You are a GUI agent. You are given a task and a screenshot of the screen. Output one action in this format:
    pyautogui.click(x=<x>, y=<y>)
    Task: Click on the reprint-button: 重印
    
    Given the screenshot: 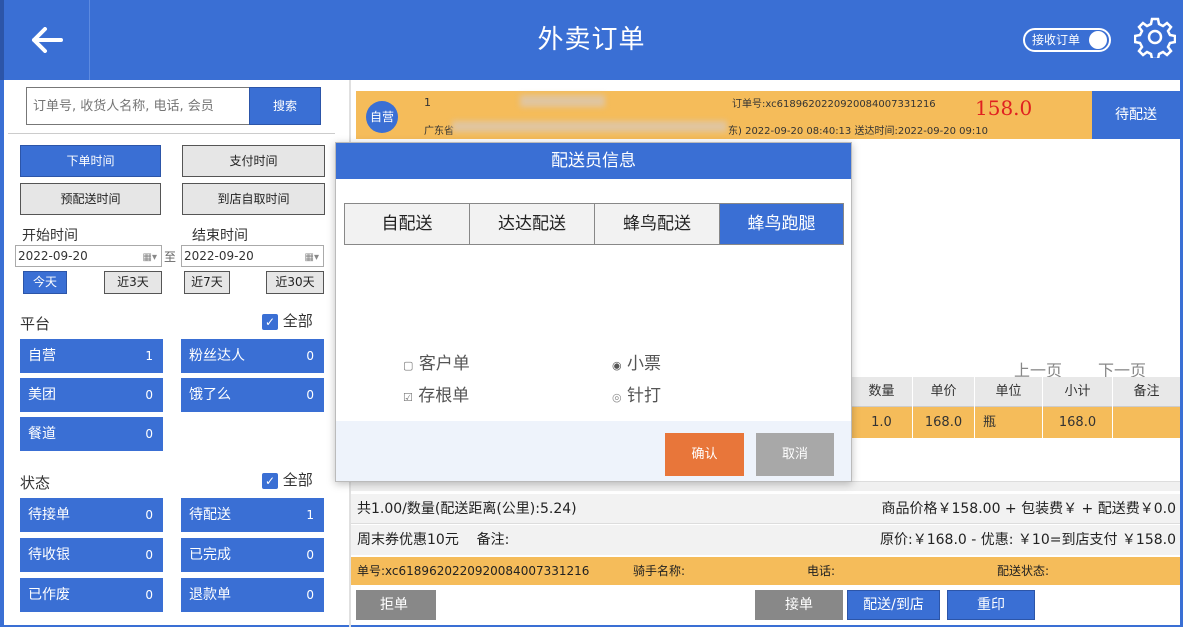 What is the action you would take?
    pyautogui.click(x=991, y=605)
    